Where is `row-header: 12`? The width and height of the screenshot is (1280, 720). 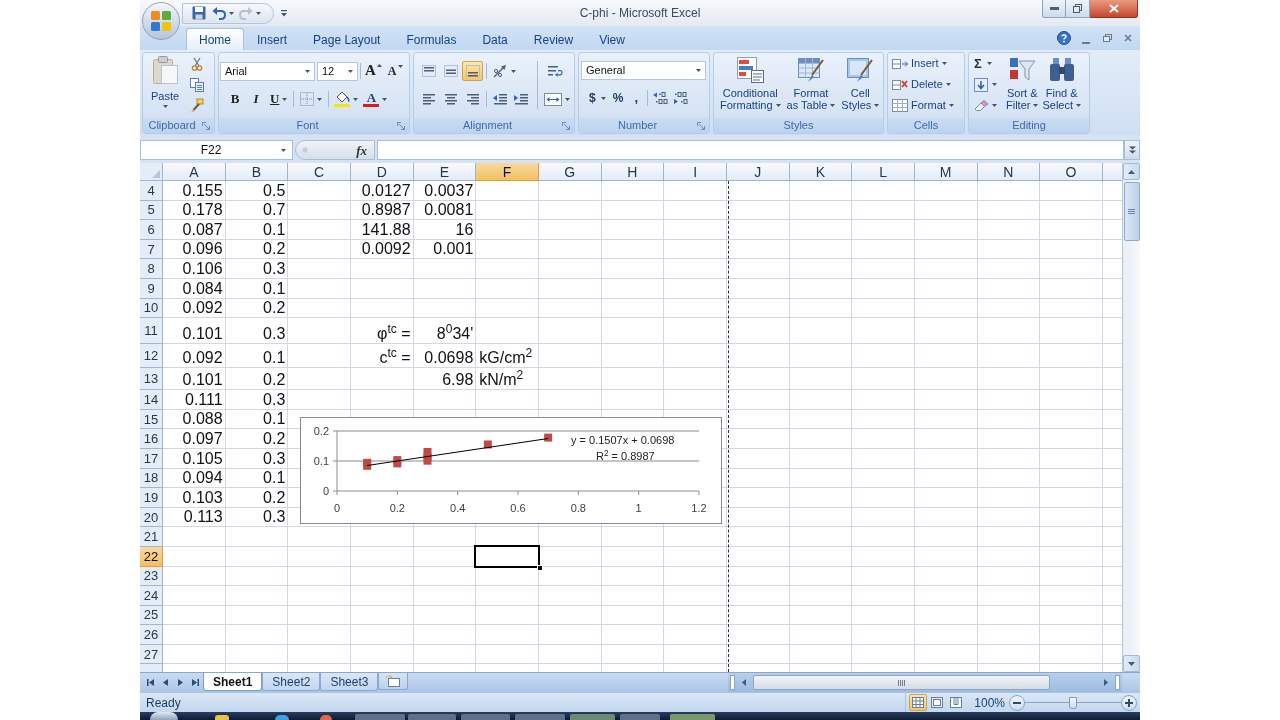 row-header: 12 is located at coordinates (151, 356).